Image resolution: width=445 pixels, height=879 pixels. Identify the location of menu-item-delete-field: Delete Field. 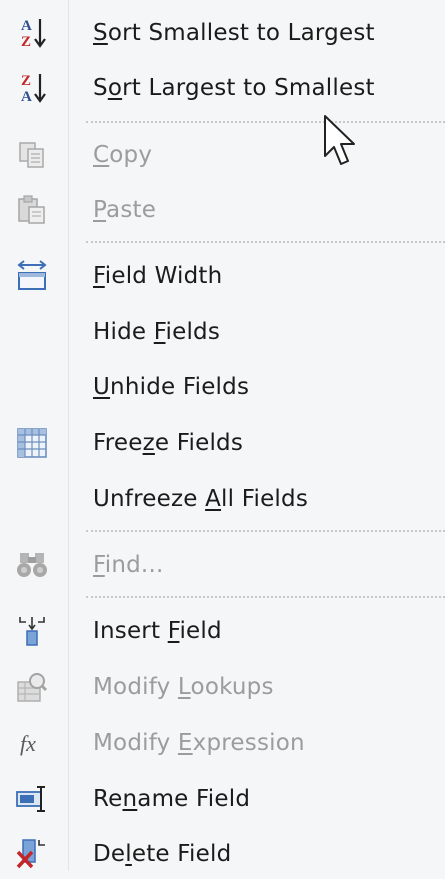
(222, 854).